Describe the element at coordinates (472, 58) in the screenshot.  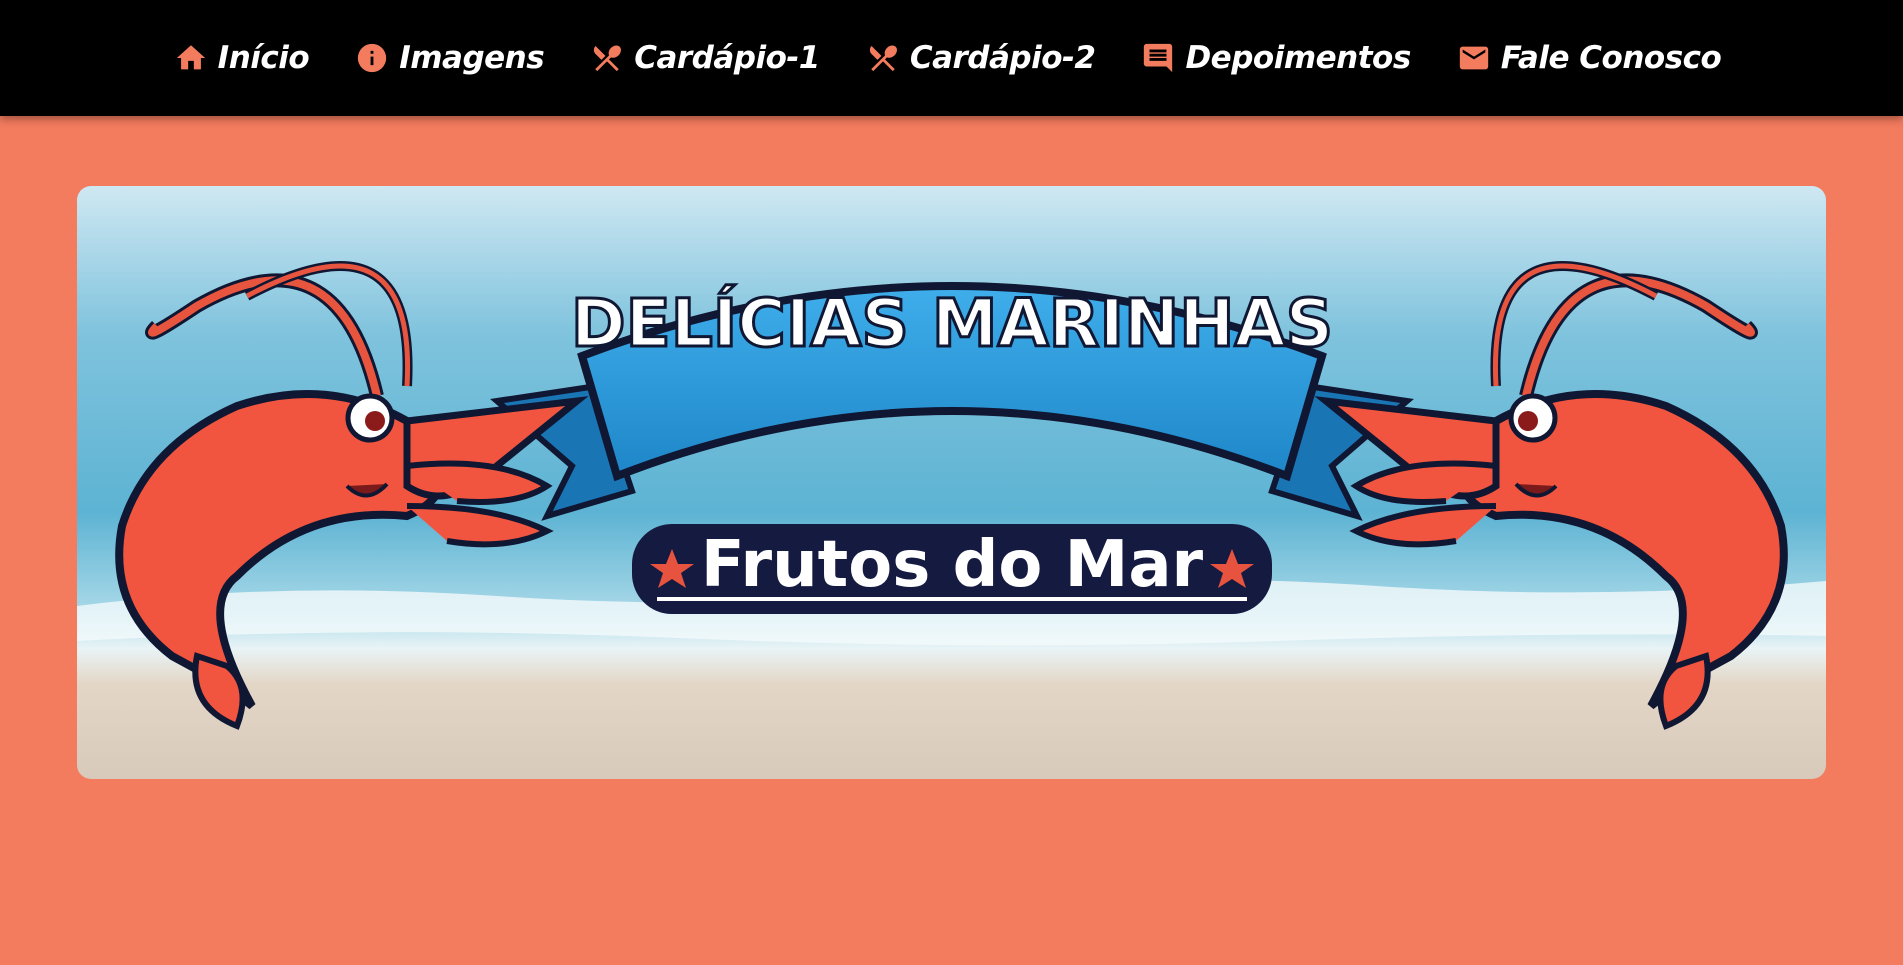
I see `nav-label-imagens: Imagens` at that location.